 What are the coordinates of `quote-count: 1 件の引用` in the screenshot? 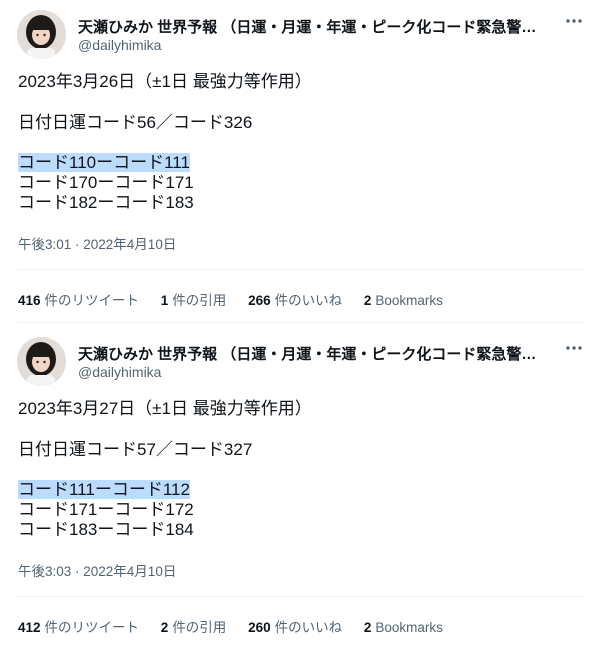 It's located at (194, 299).